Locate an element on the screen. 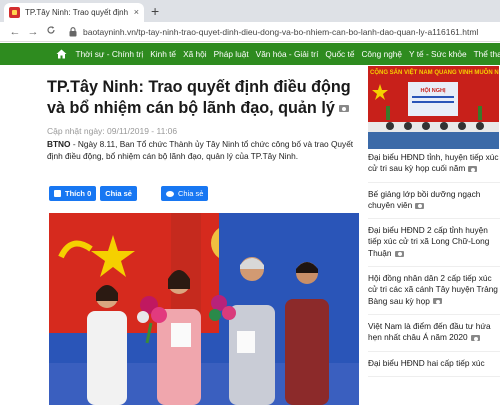  nav-item-cong-nghe: Công nghệ is located at coordinates (382, 54).